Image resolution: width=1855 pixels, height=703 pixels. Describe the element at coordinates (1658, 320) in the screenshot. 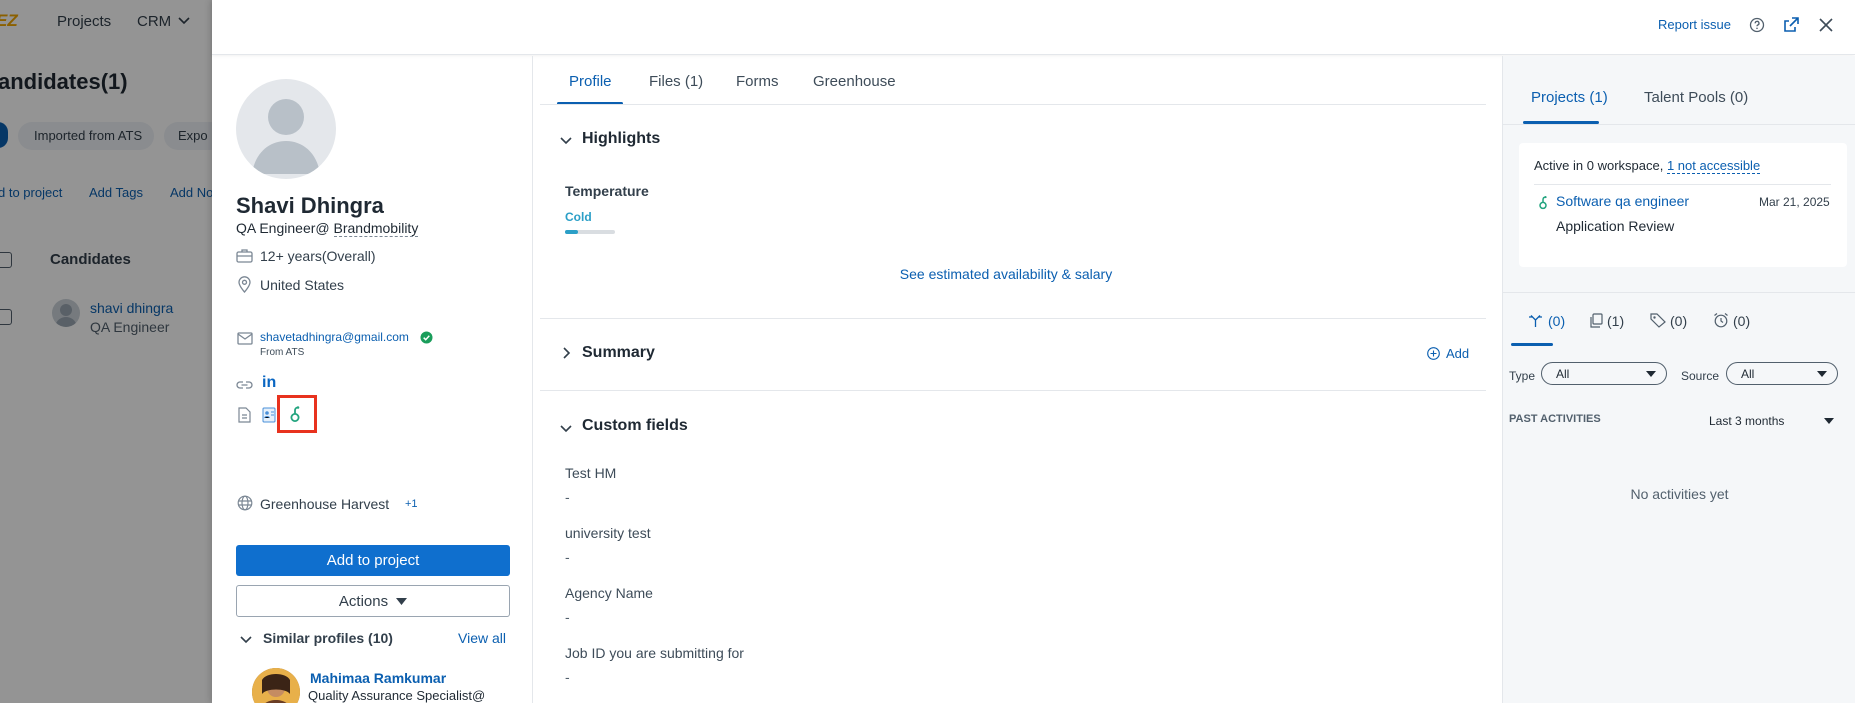

I see `tag-icon` at that location.